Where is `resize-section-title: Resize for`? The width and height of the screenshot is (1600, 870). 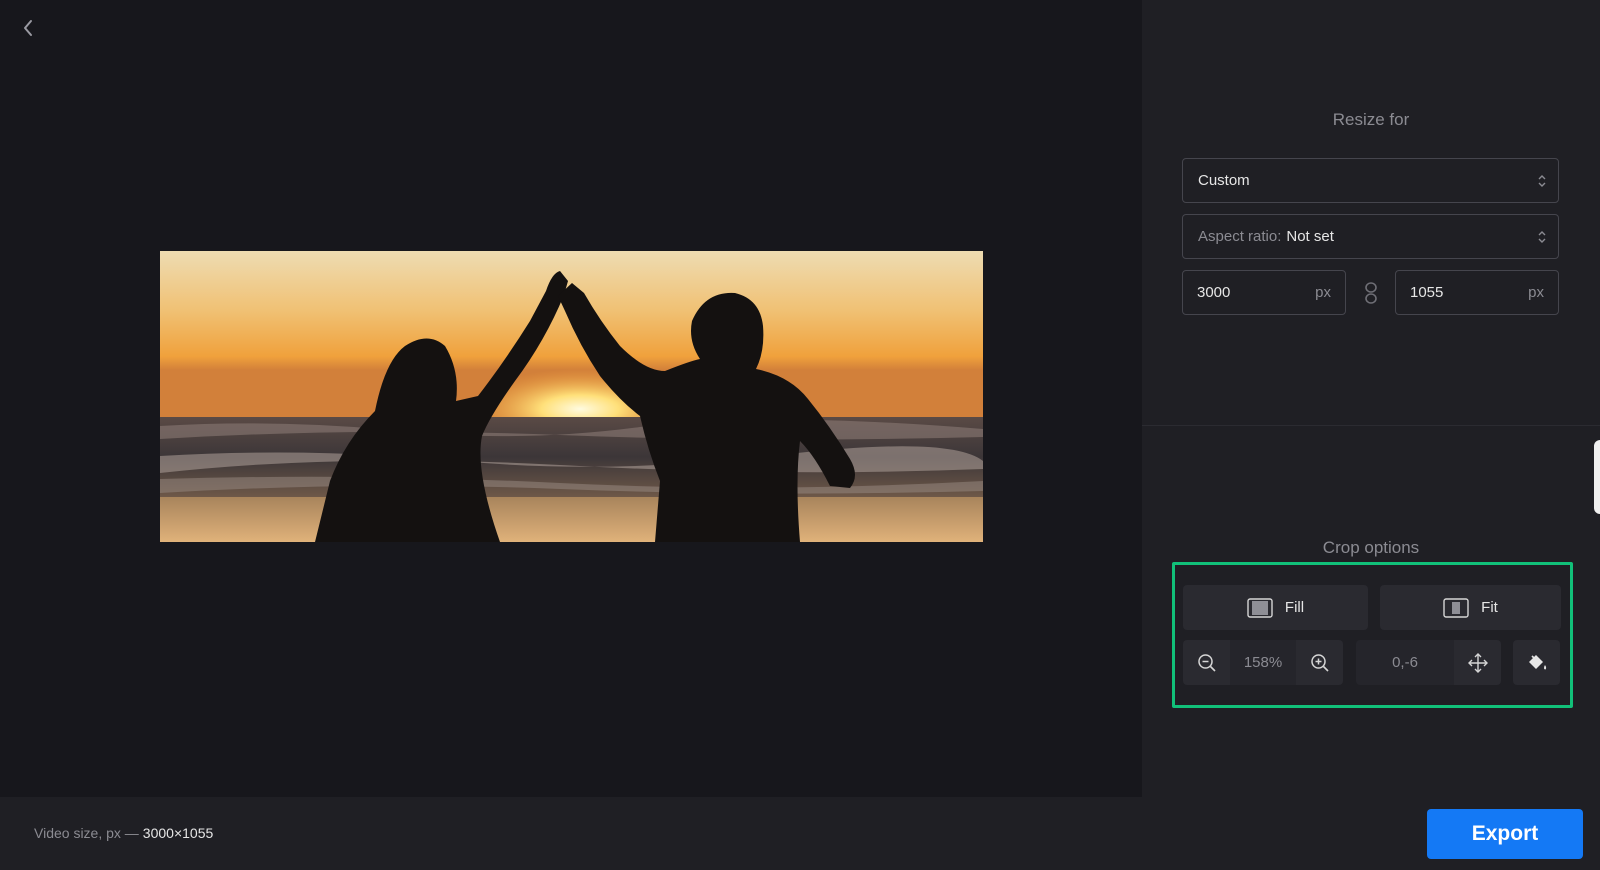 resize-section-title: Resize for is located at coordinates (1371, 119).